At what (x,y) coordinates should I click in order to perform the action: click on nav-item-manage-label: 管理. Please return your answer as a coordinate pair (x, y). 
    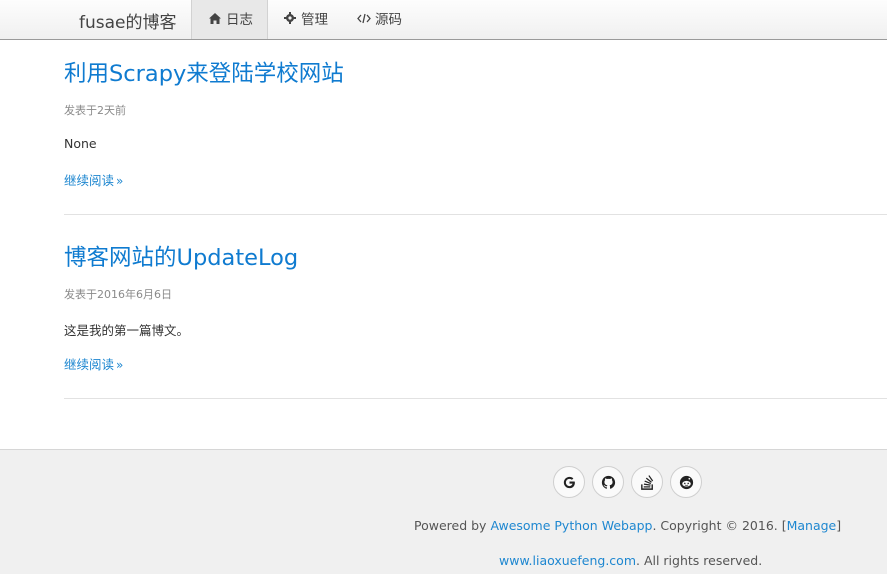
    Looking at the image, I should click on (314, 20).